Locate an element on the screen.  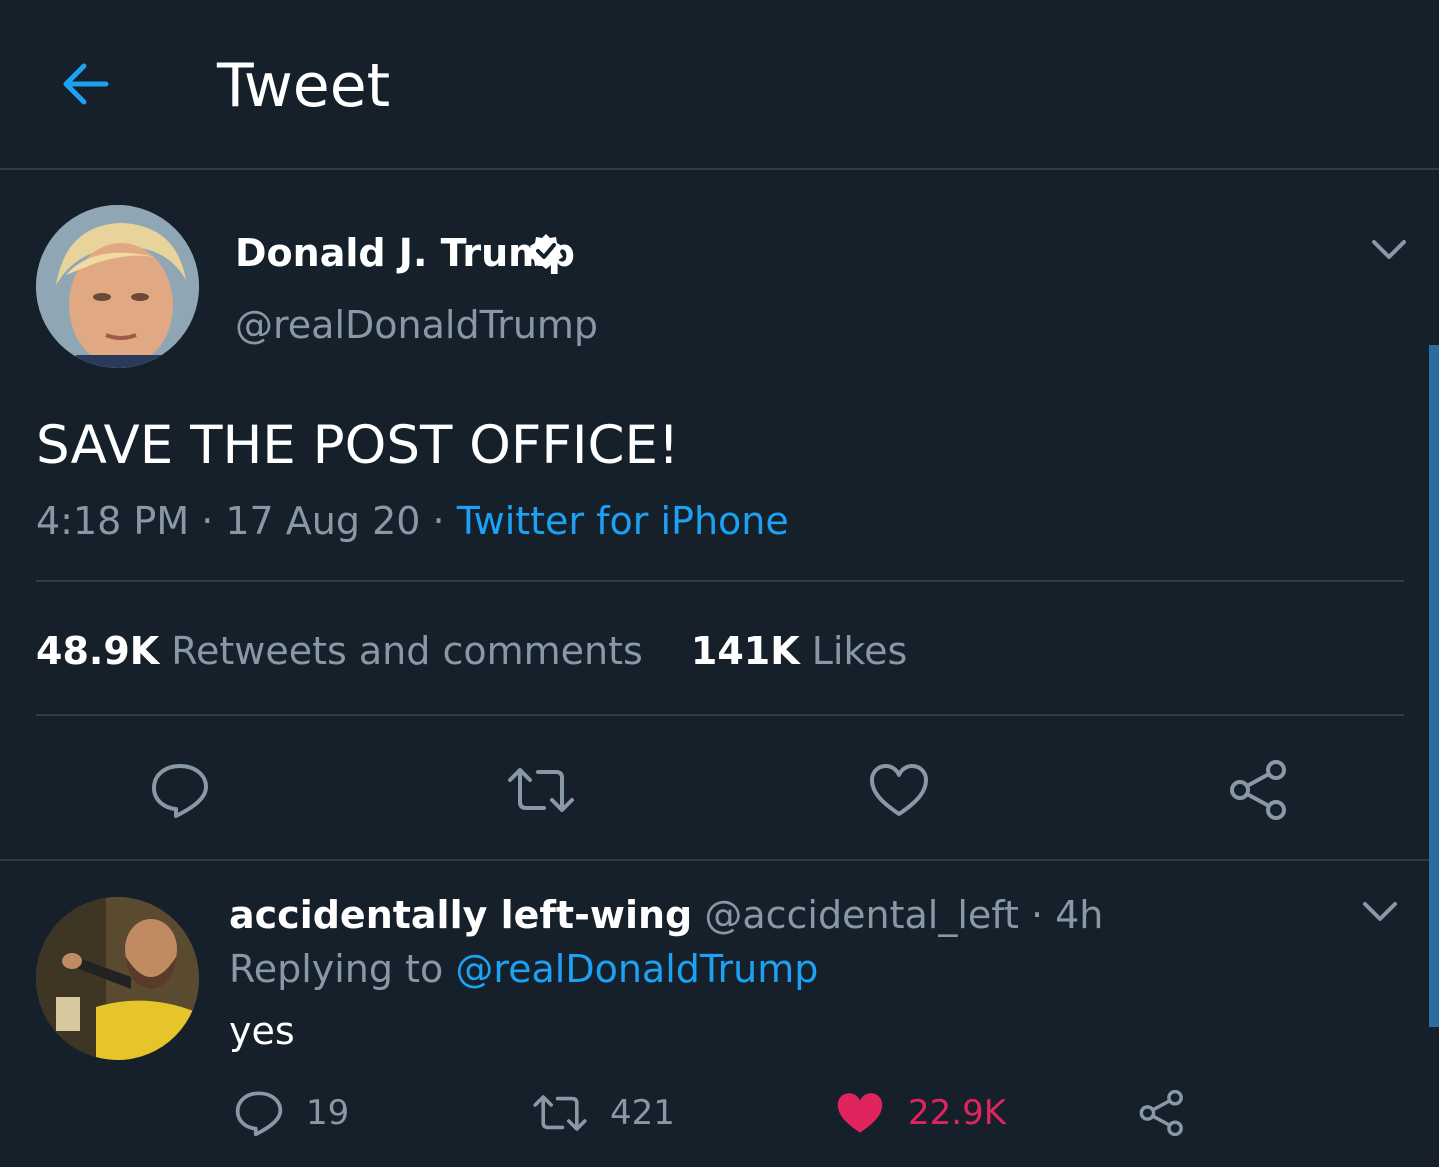
author-avatar is located at coordinates (117, 286).